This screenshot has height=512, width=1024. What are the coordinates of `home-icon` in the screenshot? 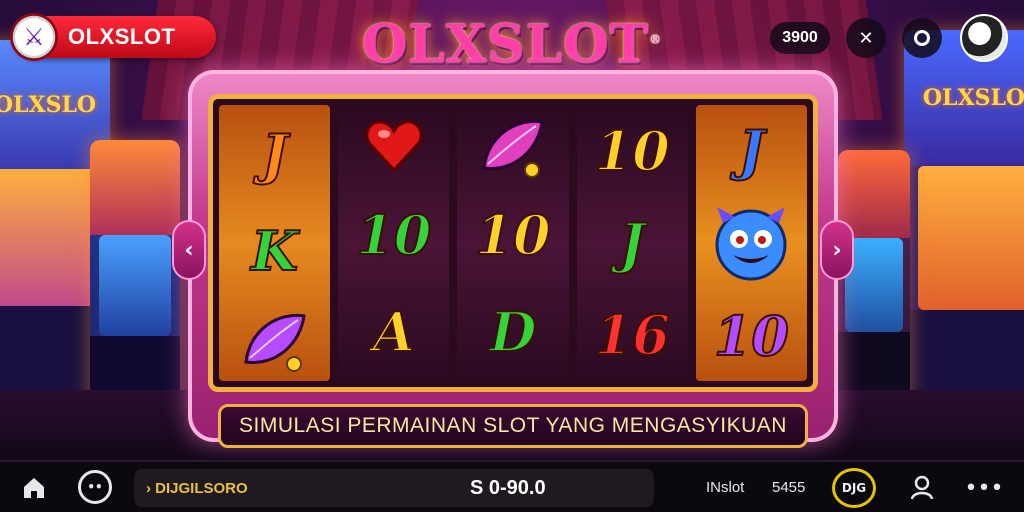 It's located at (34, 488).